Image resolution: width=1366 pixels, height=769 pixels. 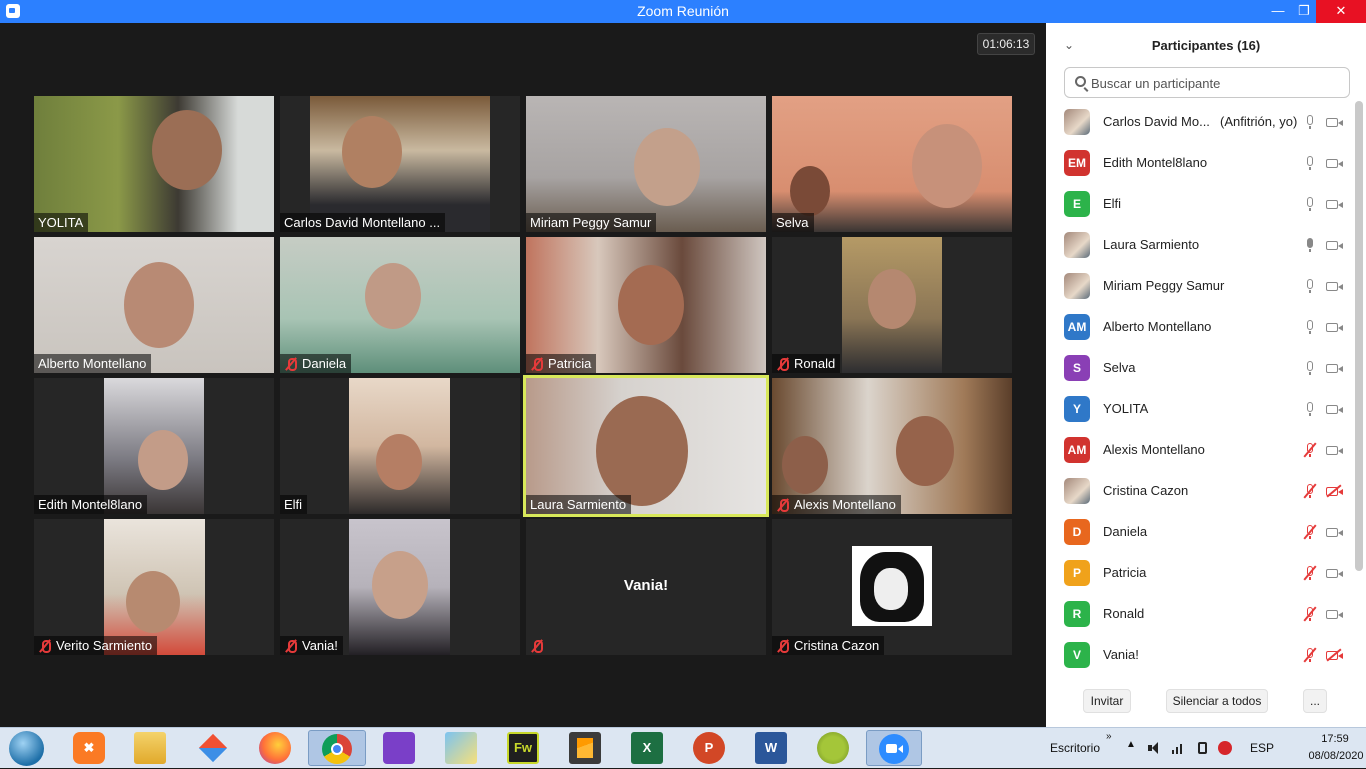 I want to click on participant-row: Carlos David Mo... (Anfitrión, yo), so click(x=1200, y=122).